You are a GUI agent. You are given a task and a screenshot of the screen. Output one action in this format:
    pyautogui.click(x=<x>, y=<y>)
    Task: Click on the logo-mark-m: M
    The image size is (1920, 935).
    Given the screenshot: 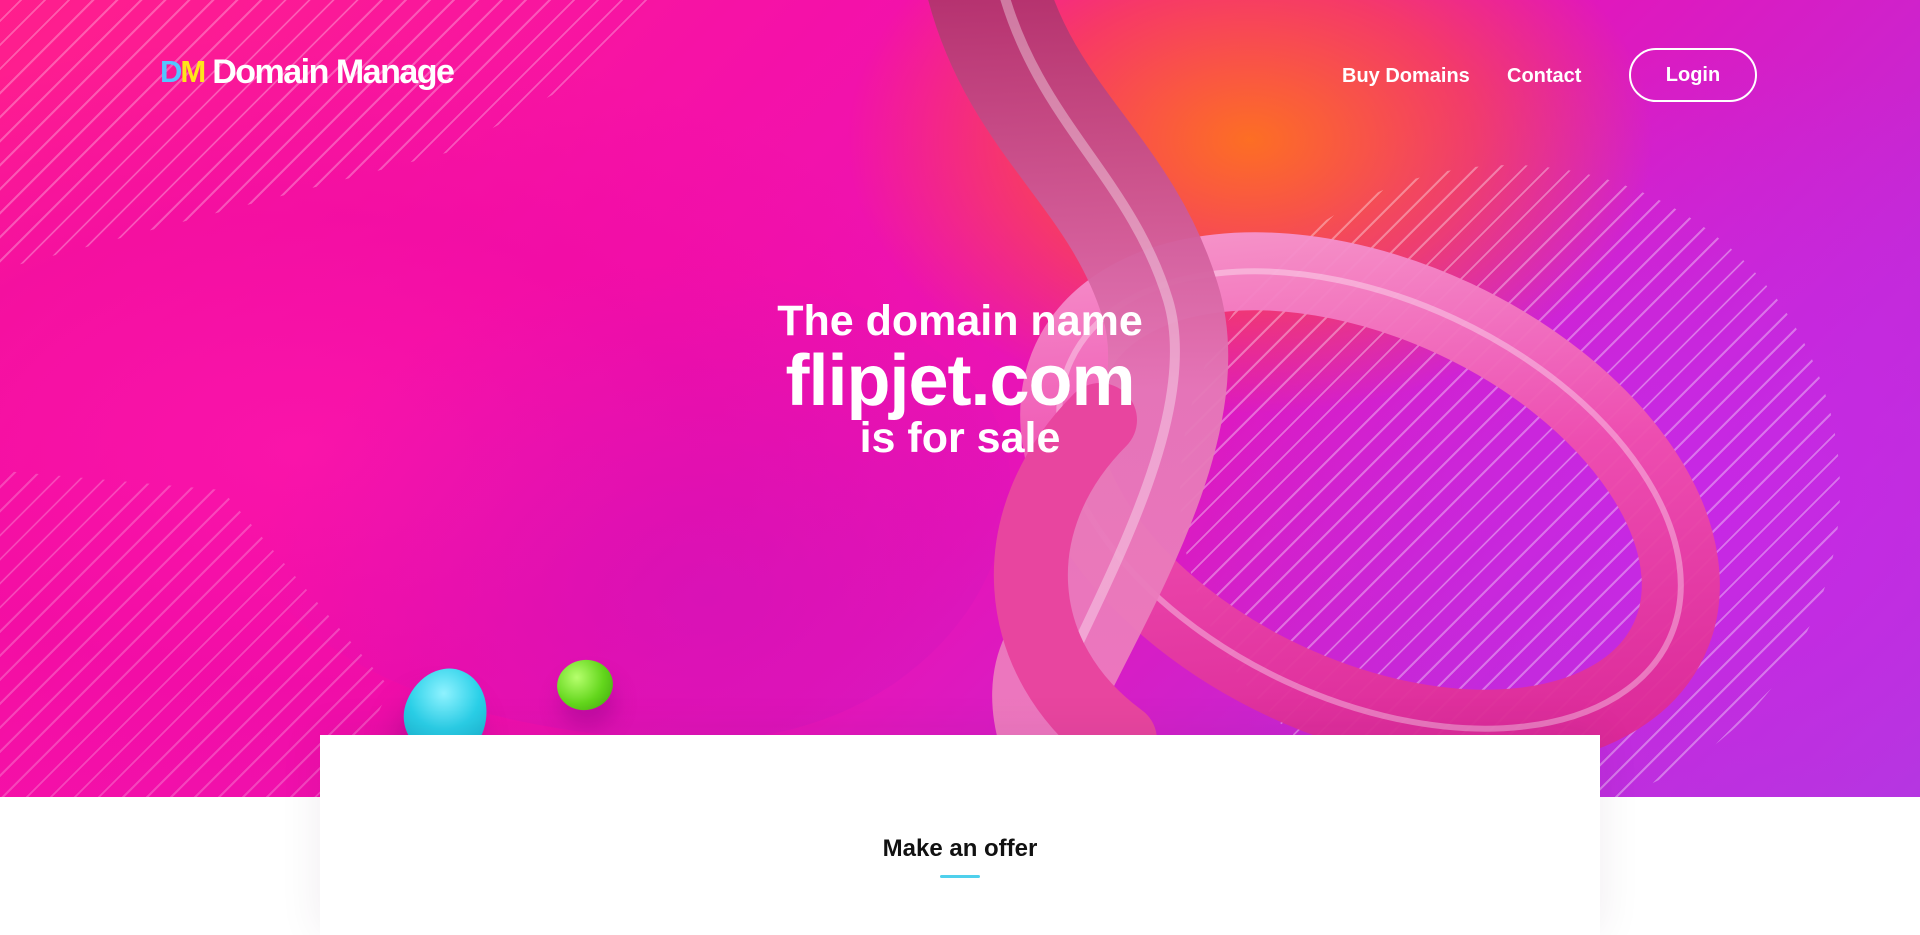 What is the action you would take?
    pyautogui.click(x=193, y=71)
    